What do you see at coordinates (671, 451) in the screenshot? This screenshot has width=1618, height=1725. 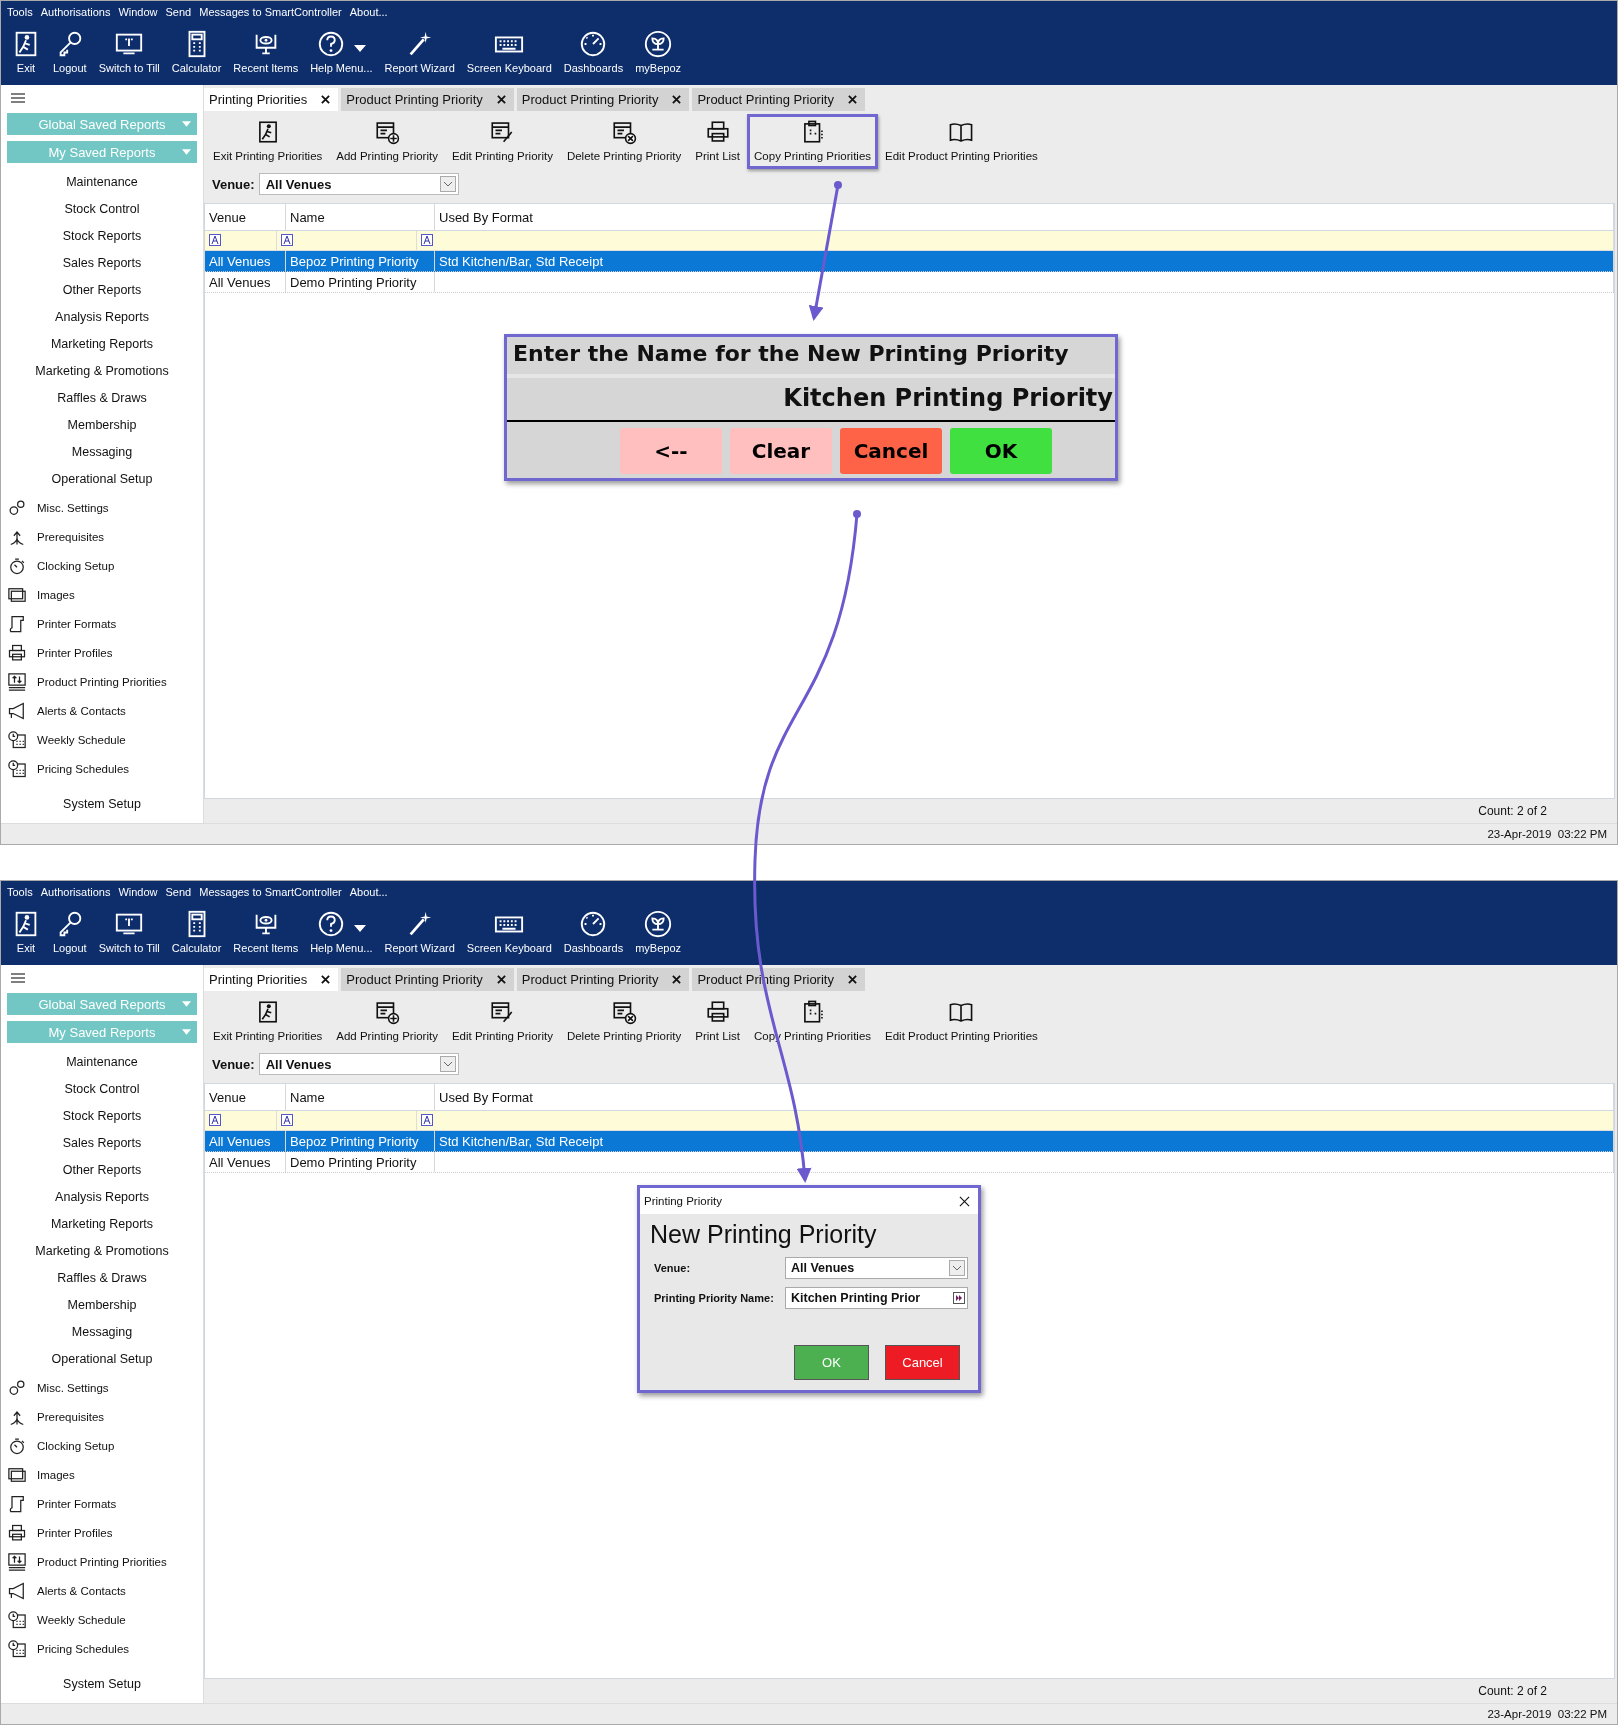 I see `keypad-button: <--` at bounding box center [671, 451].